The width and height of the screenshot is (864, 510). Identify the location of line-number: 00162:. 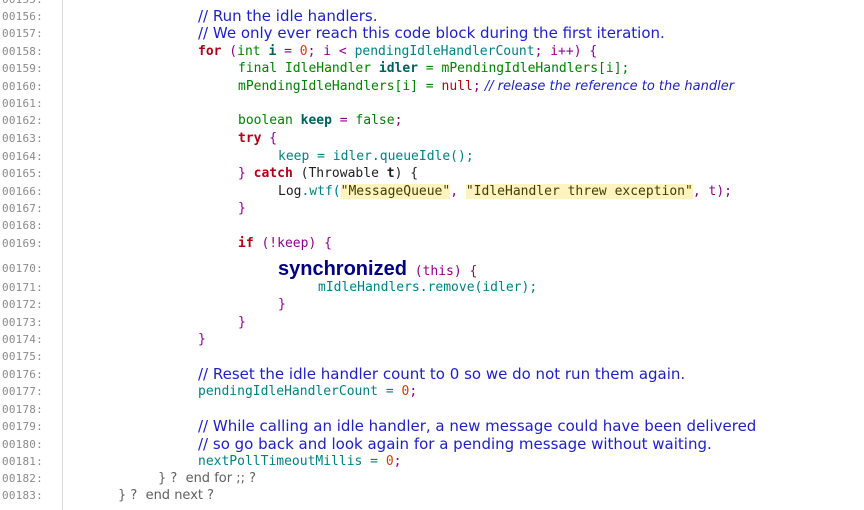
(22, 120).